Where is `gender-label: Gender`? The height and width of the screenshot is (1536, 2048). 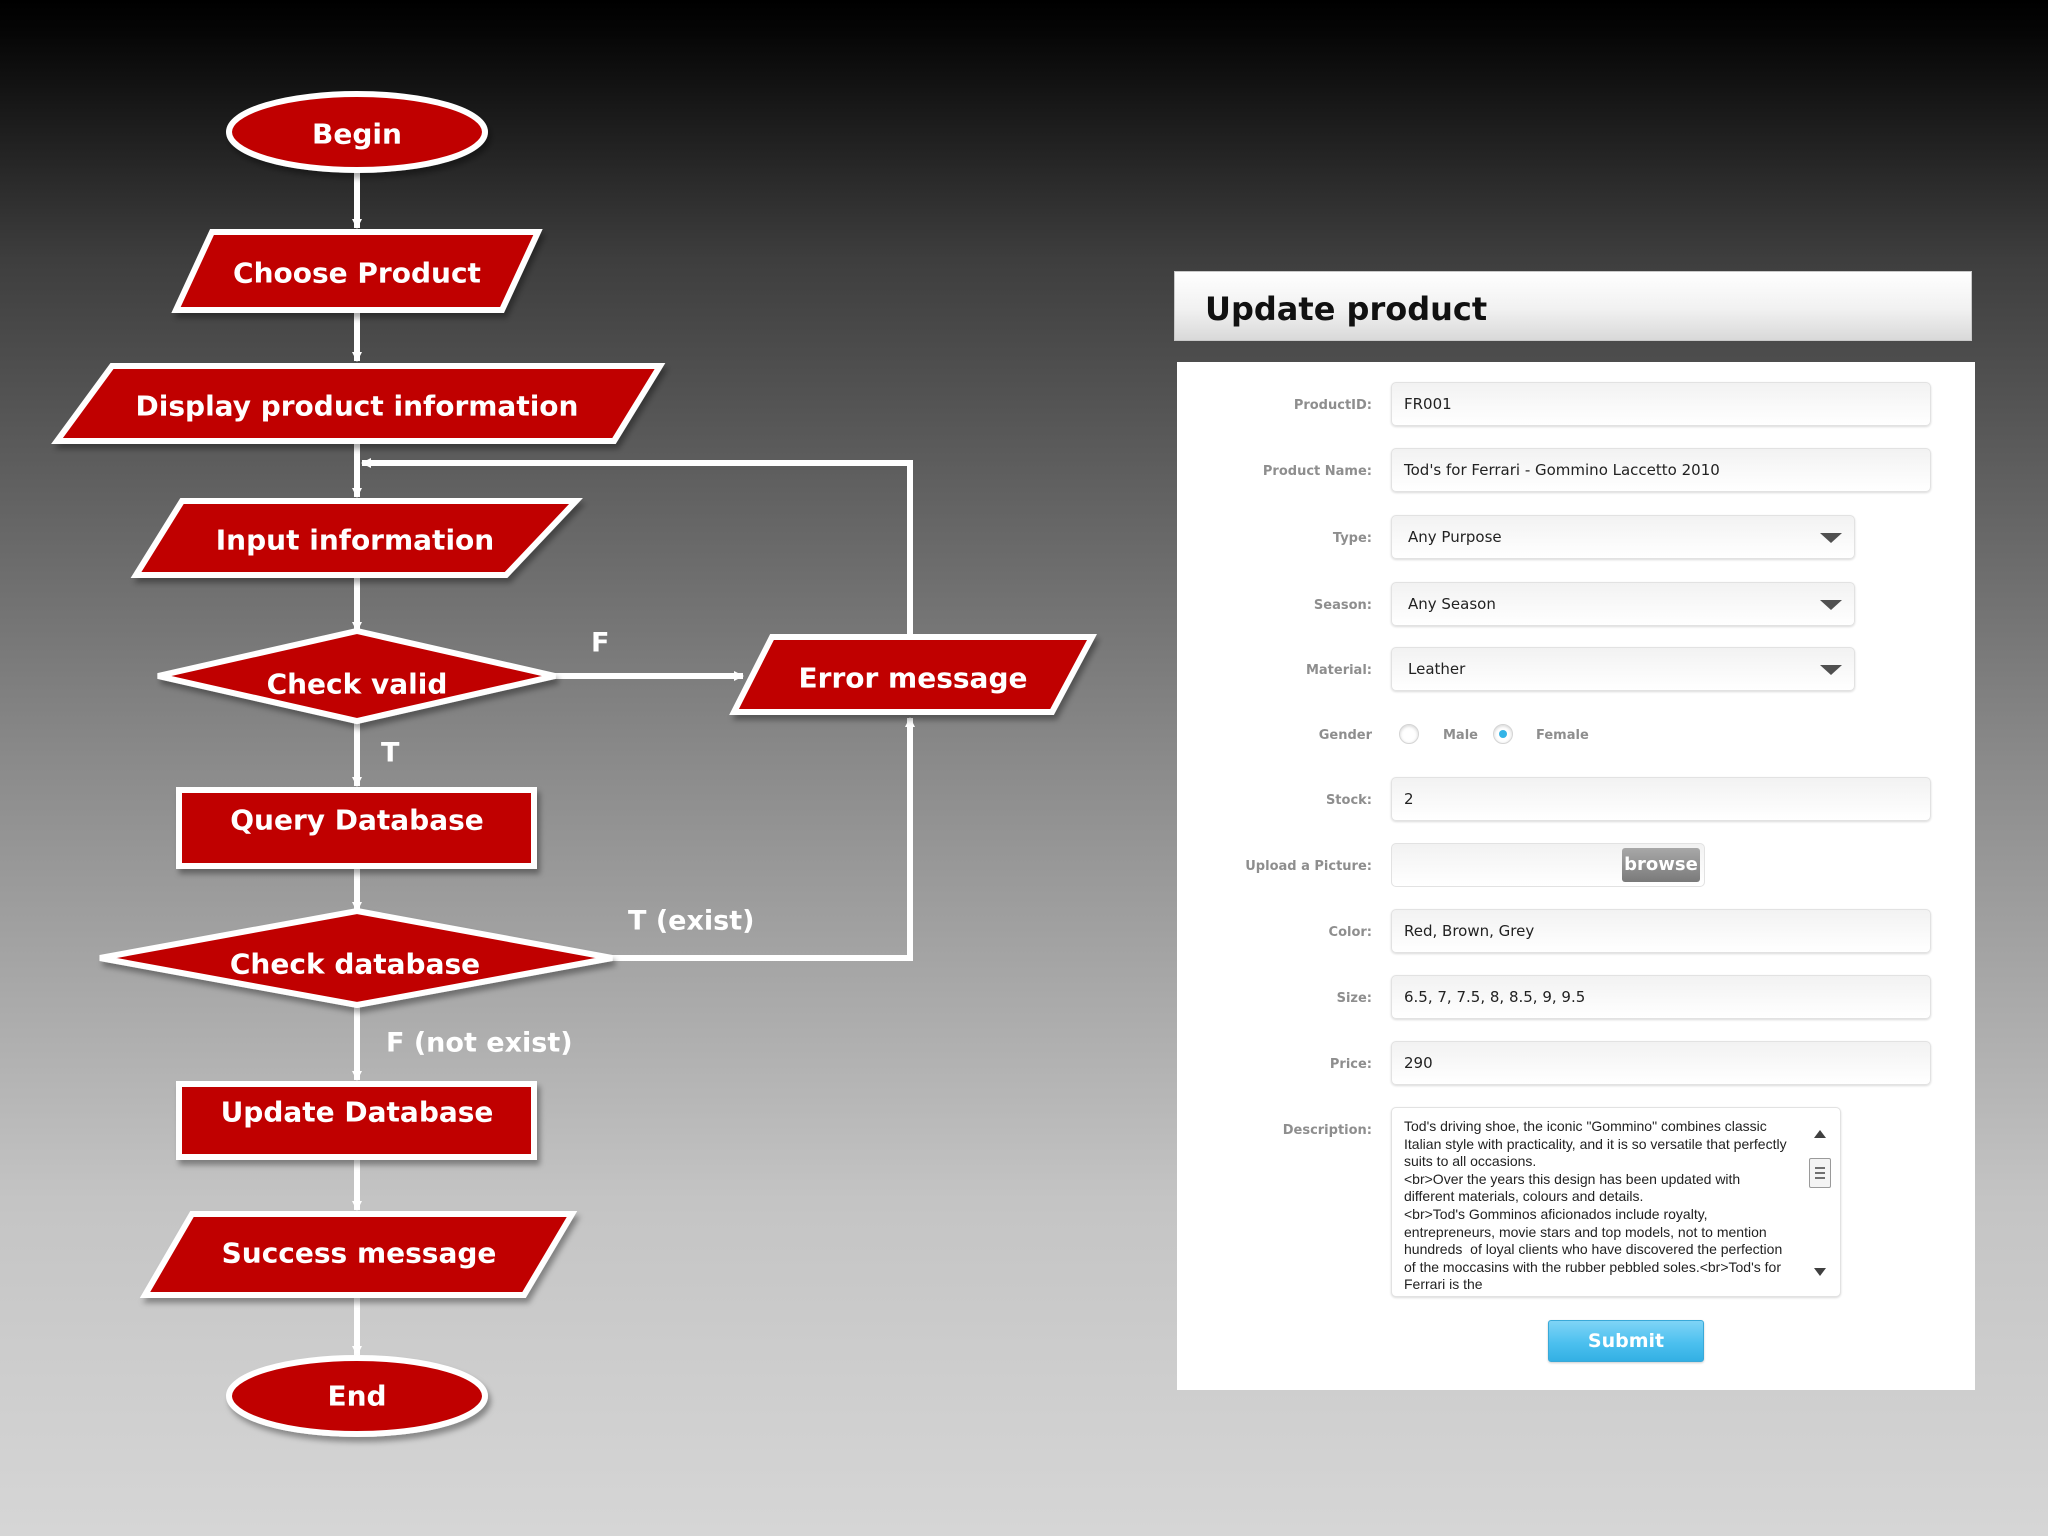
gender-label: Gender is located at coordinates (1345, 735).